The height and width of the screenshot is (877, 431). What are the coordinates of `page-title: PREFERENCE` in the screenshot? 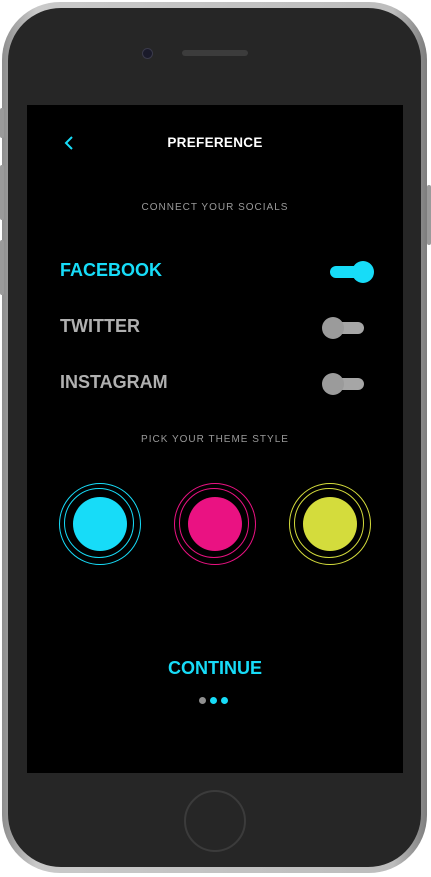 It's located at (215, 142).